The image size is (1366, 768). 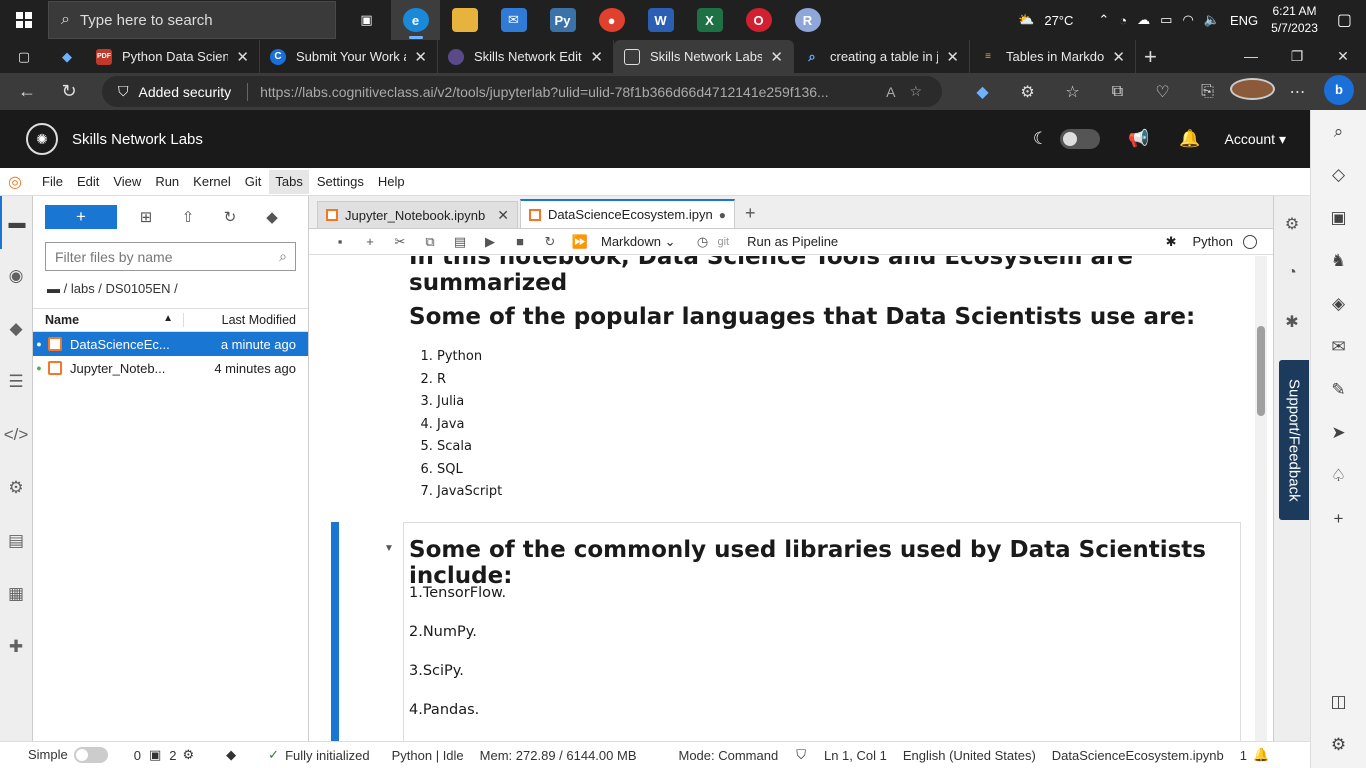 What do you see at coordinates (792, 241) in the screenshot?
I see `run-as-pipeline-button: Run as Pipeline` at bounding box center [792, 241].